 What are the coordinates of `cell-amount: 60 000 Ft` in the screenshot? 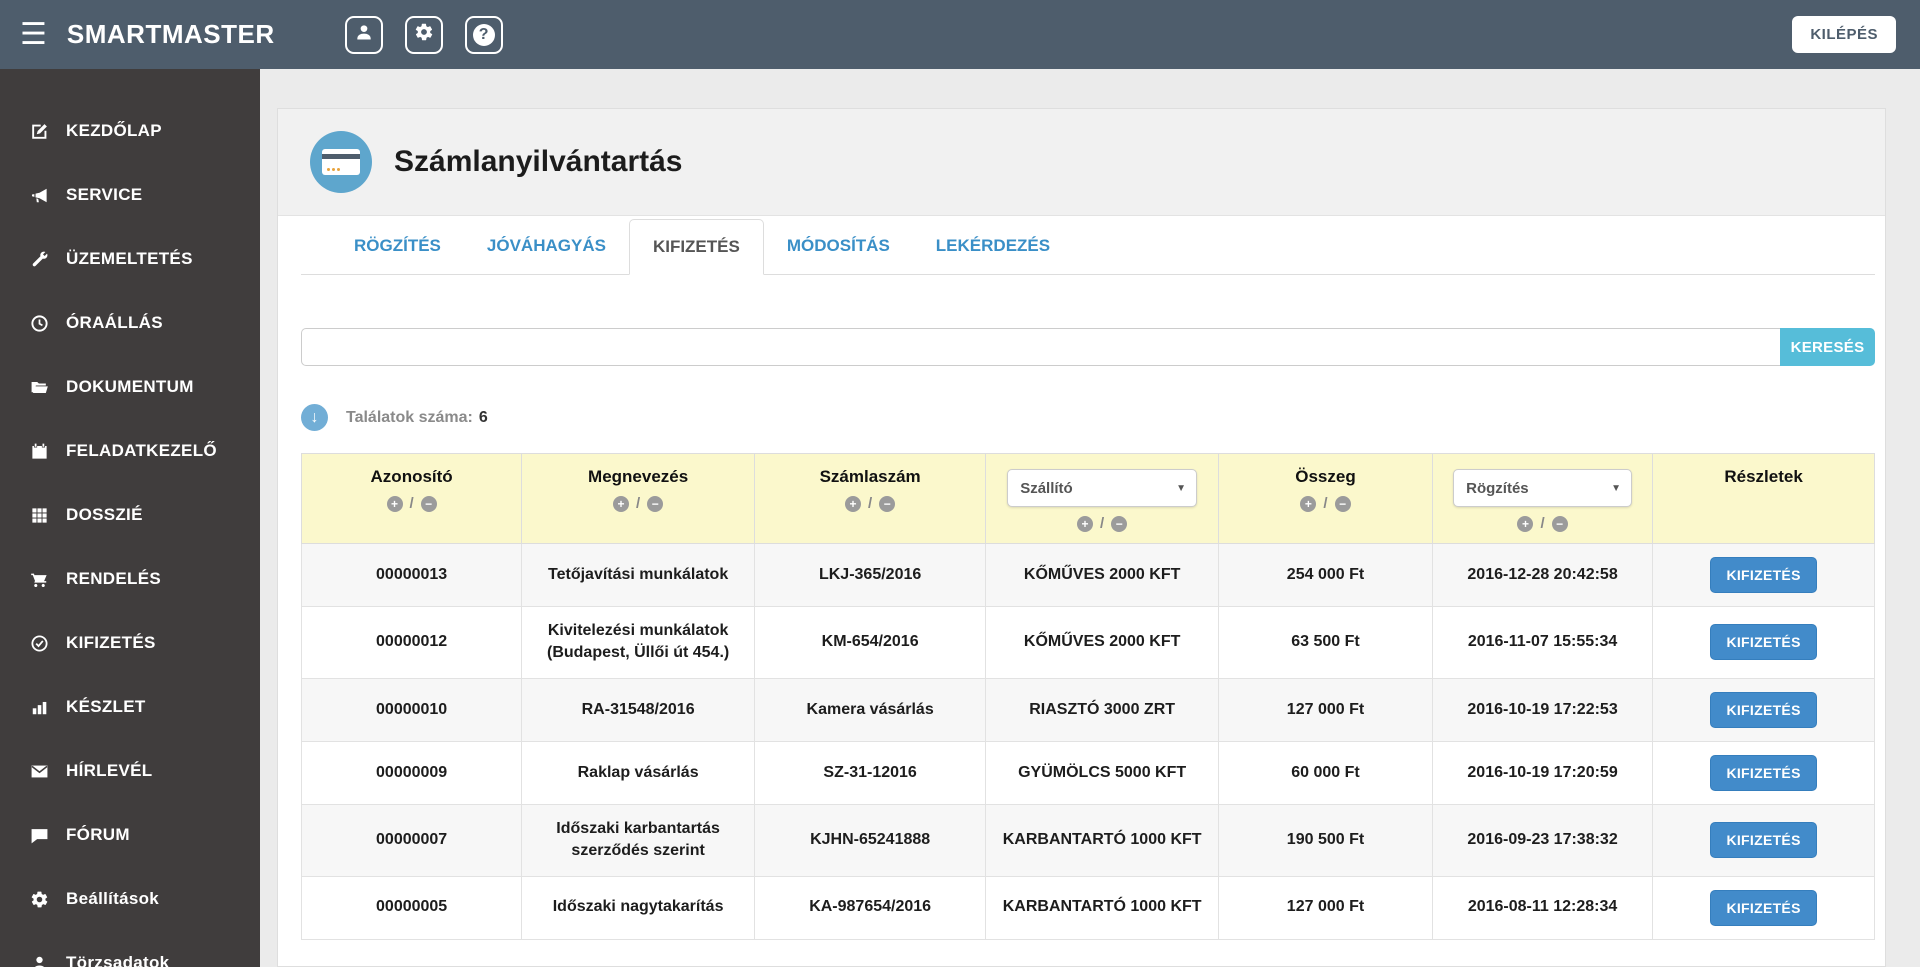 It's located at (1325, 772).